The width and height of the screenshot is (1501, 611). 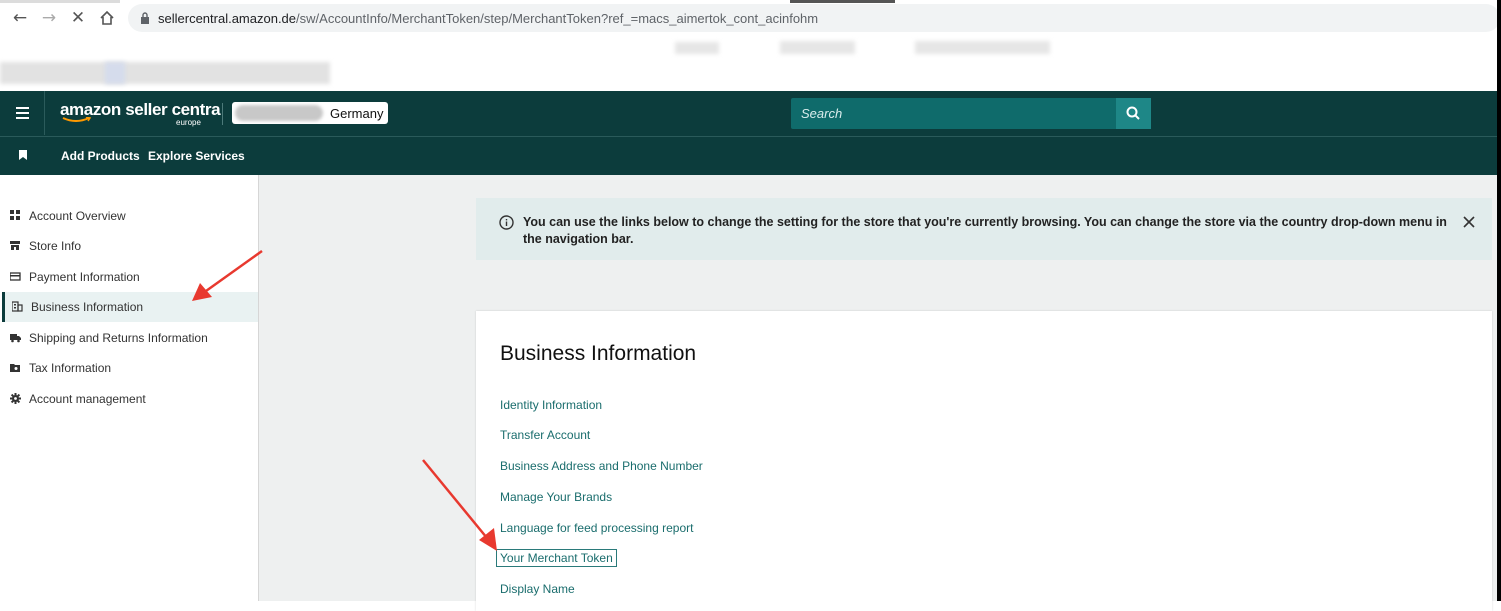 What do you see at coordinates (15, 215) in the screenshot?
I see `grid-icon` at bounding box center [15, 215].